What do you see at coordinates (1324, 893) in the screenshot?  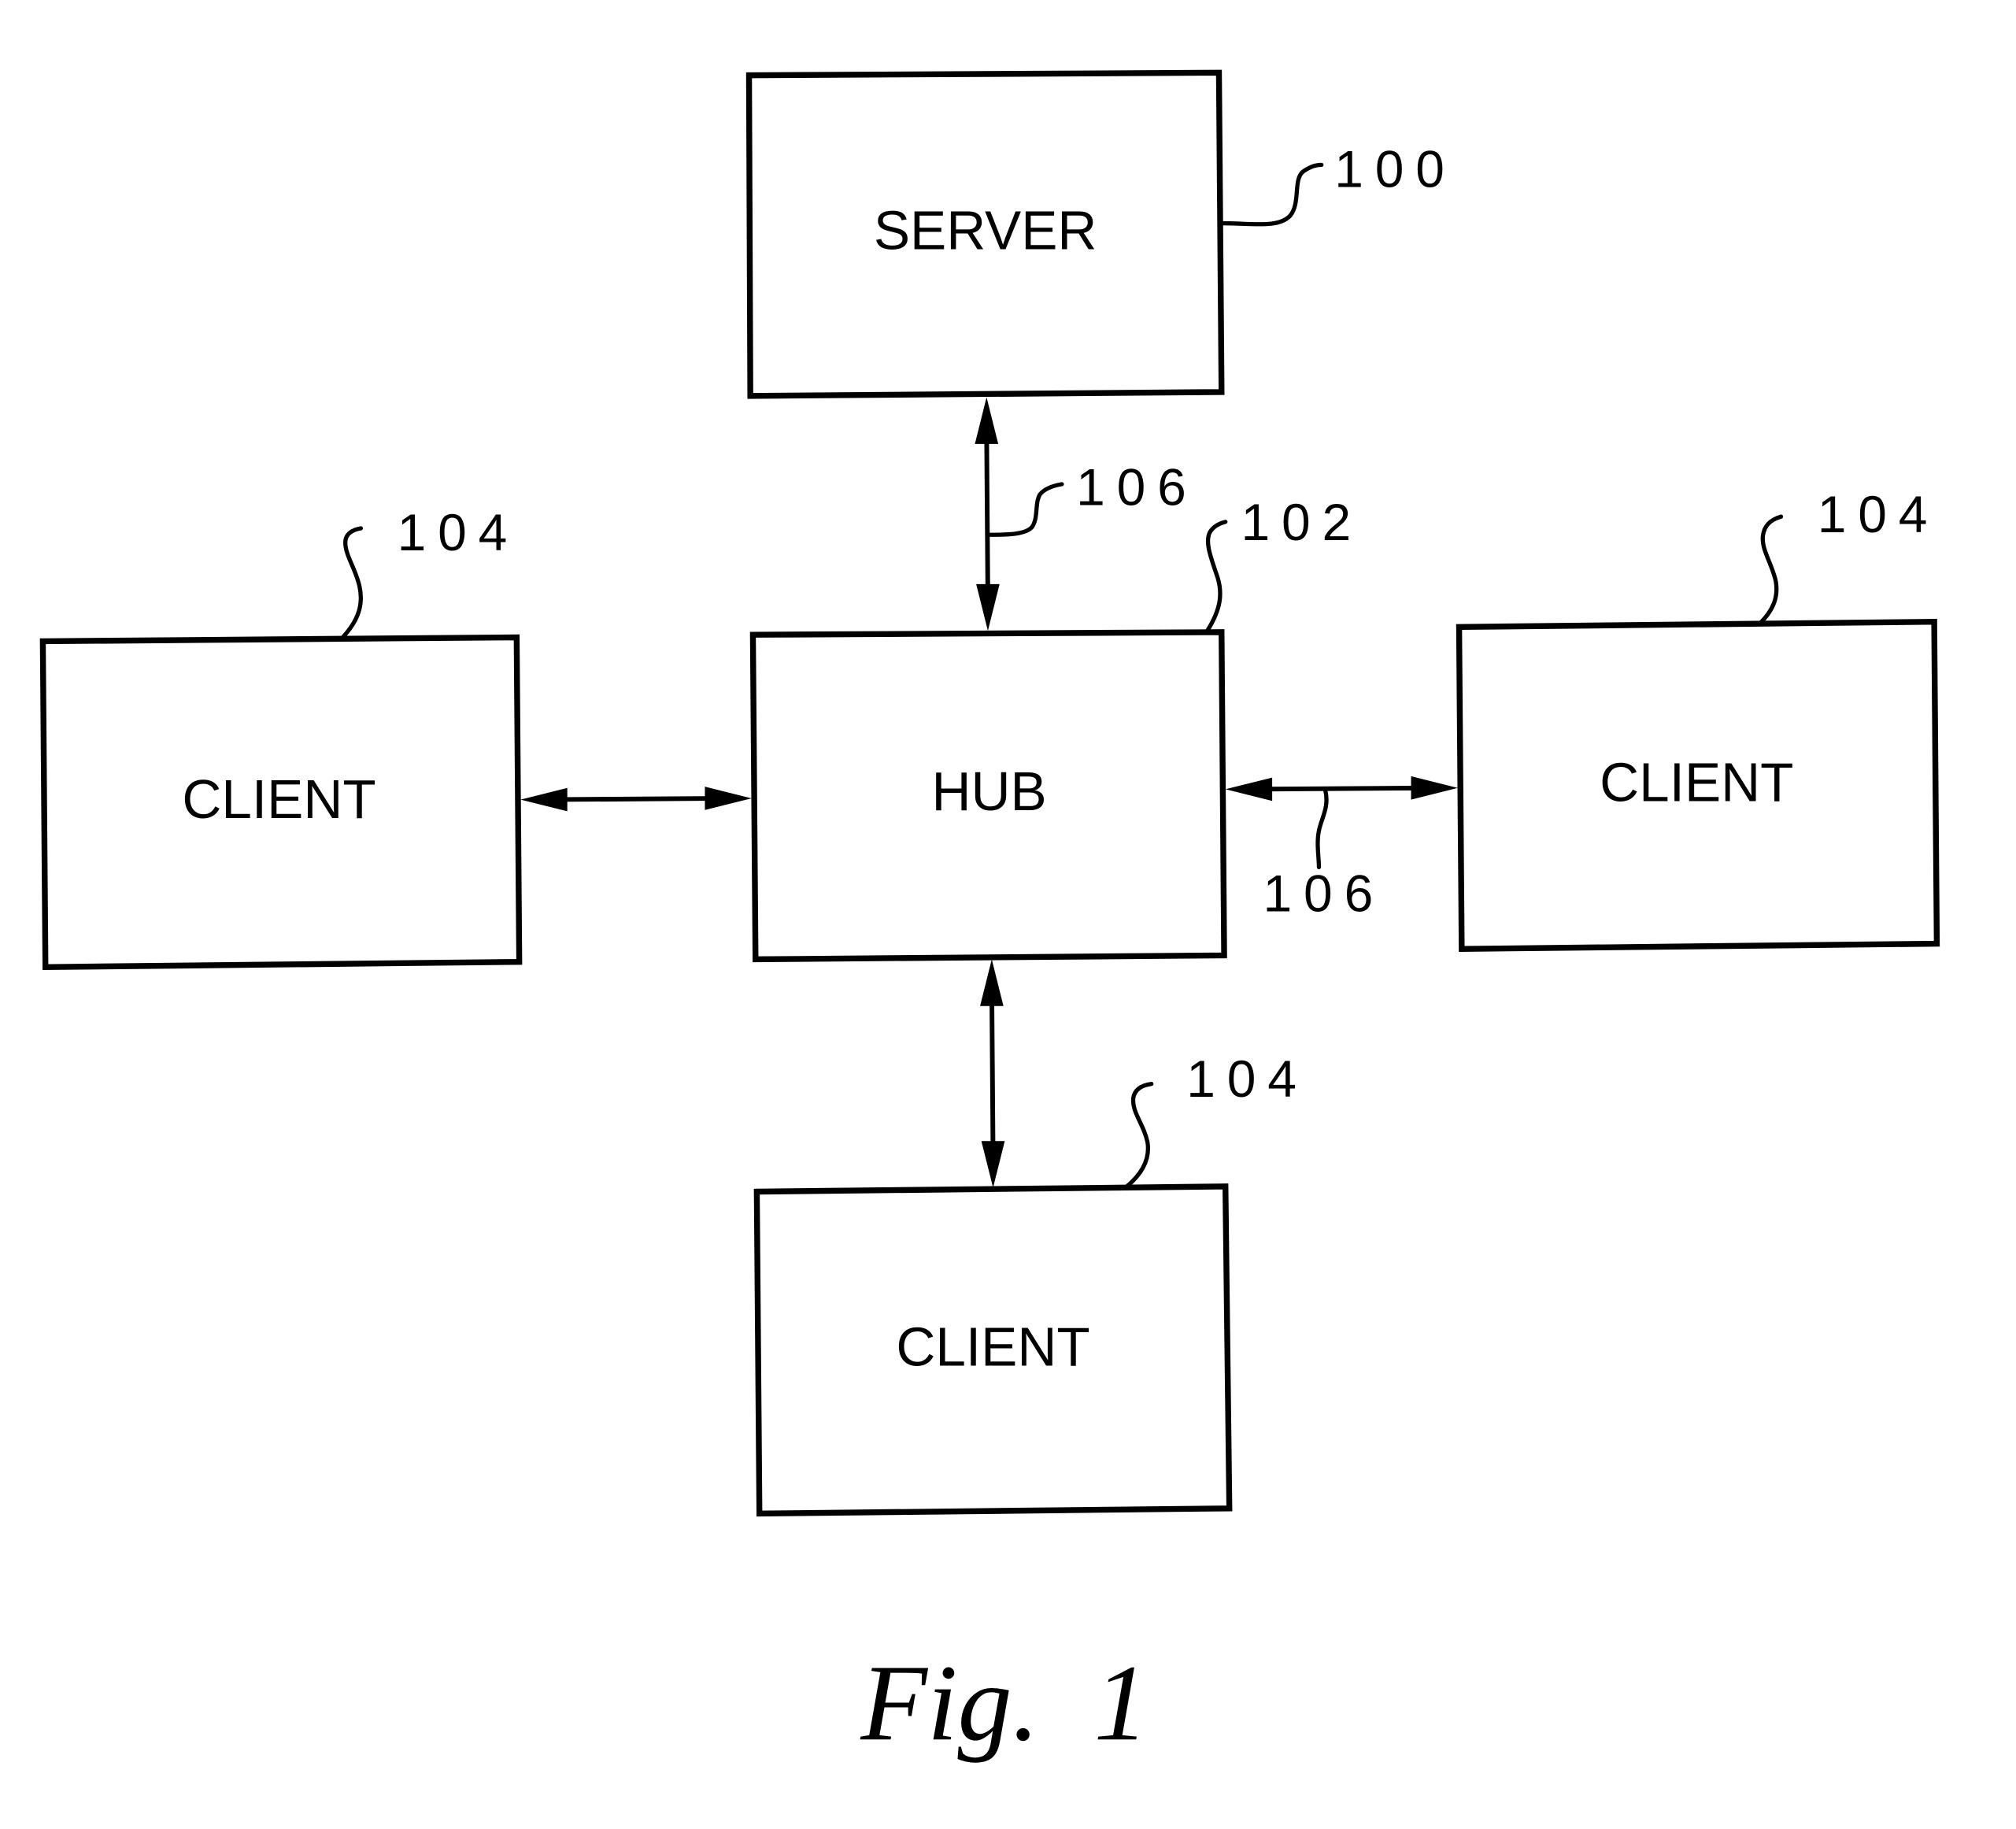 I see `hub-client-right-ref-label: 106` at bounding box center [1324, 893].